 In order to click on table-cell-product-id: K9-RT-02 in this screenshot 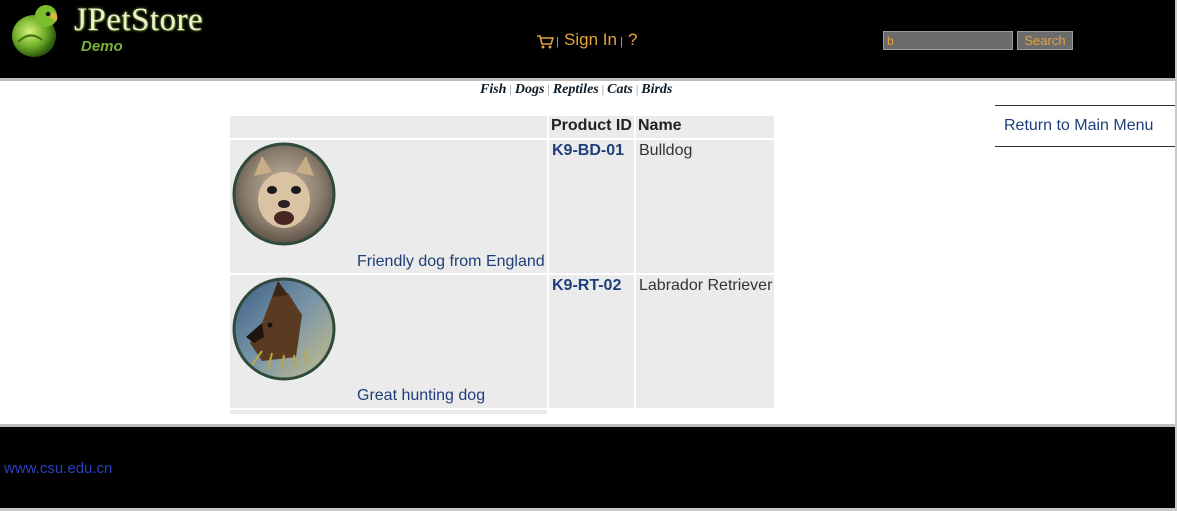, I will do `click(591, 341)`.